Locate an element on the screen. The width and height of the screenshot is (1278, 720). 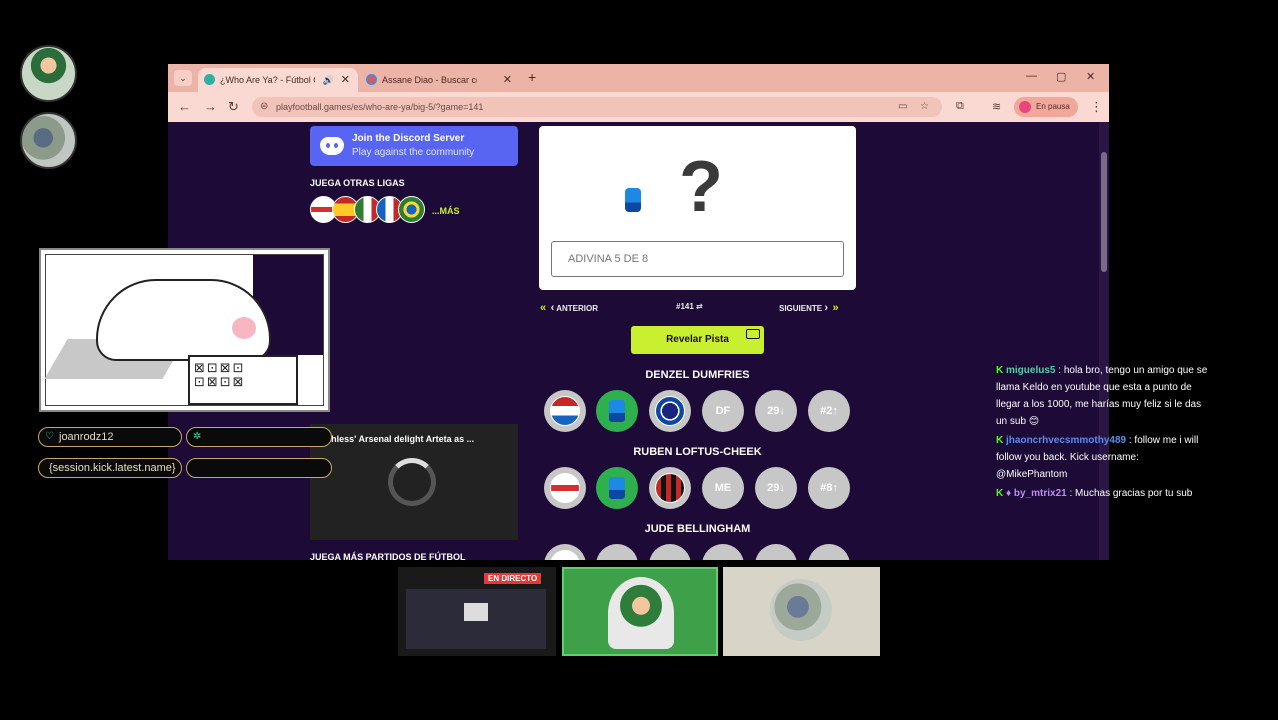
more-leagues-link: ...MÁS is located at coordinates (446, 211).